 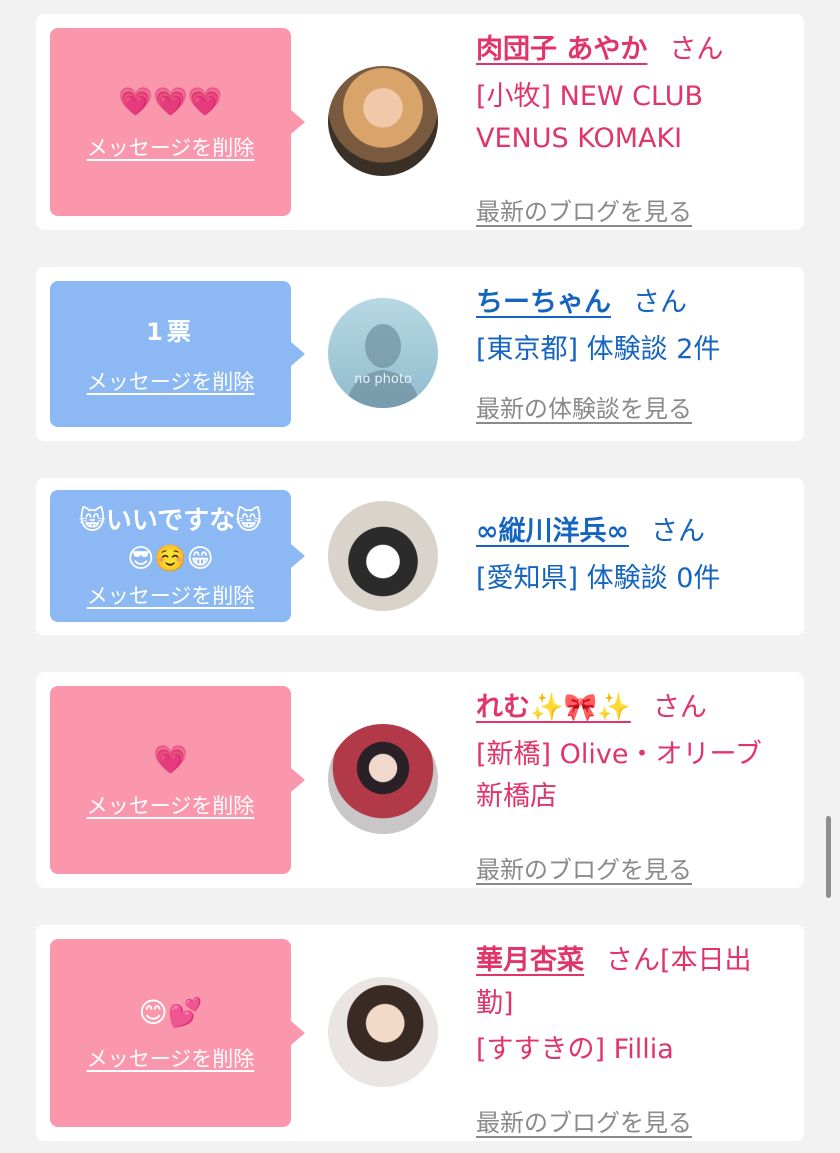 I want to click on avatar: no photo, so click(x=383, y=353).